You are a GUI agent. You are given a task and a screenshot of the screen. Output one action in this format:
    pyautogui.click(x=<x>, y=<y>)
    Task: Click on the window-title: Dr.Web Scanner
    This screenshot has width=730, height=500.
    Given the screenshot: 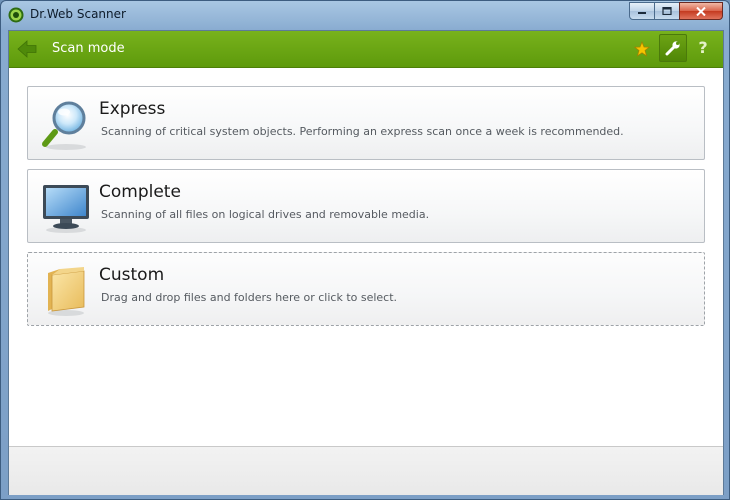 What is the action you would take?
    pyautogui.click(x=78, y=14)
    